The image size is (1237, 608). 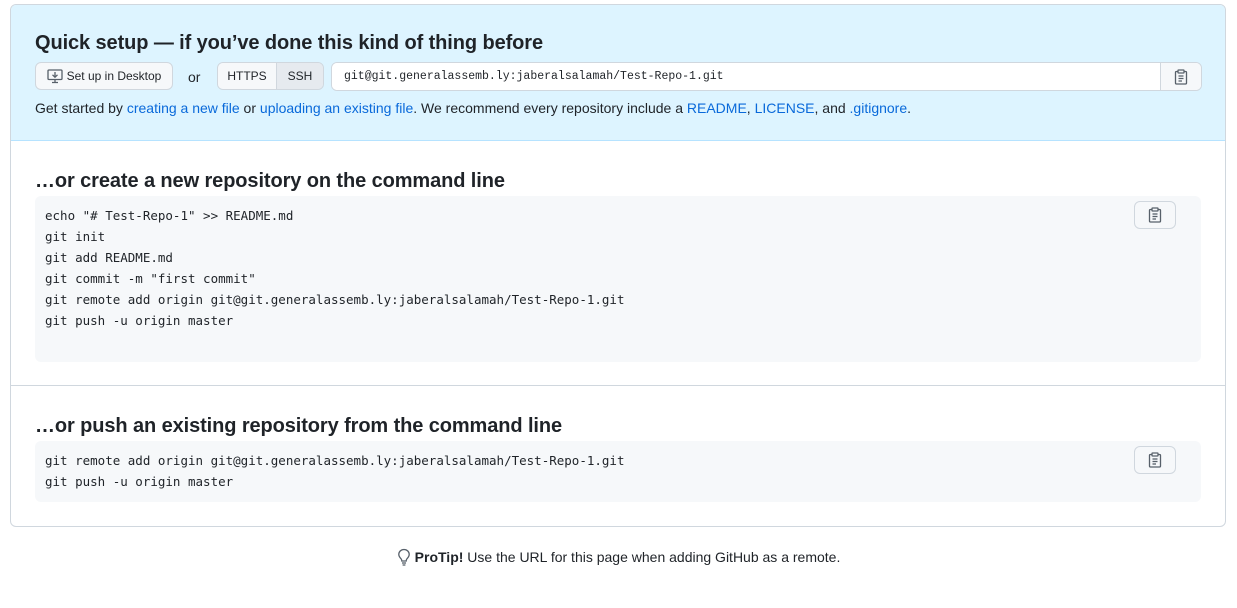 What do you see at coordinates (832, 108) in the screenshot?
I see `get-started-and: , and` at bounding box center [832, 108].